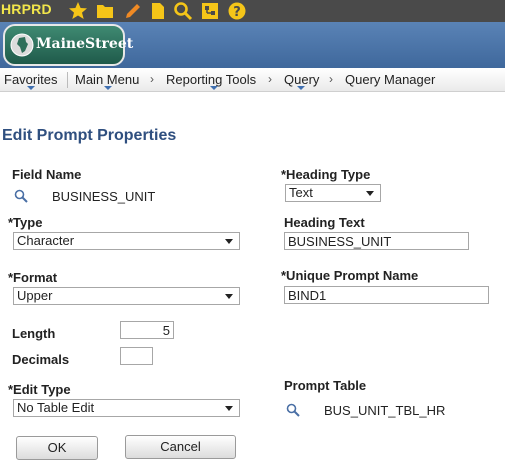  Describe the element at coordinates (325, 385) in the screenshot. I see `prompt-table-label: Prompt Table` at that location.